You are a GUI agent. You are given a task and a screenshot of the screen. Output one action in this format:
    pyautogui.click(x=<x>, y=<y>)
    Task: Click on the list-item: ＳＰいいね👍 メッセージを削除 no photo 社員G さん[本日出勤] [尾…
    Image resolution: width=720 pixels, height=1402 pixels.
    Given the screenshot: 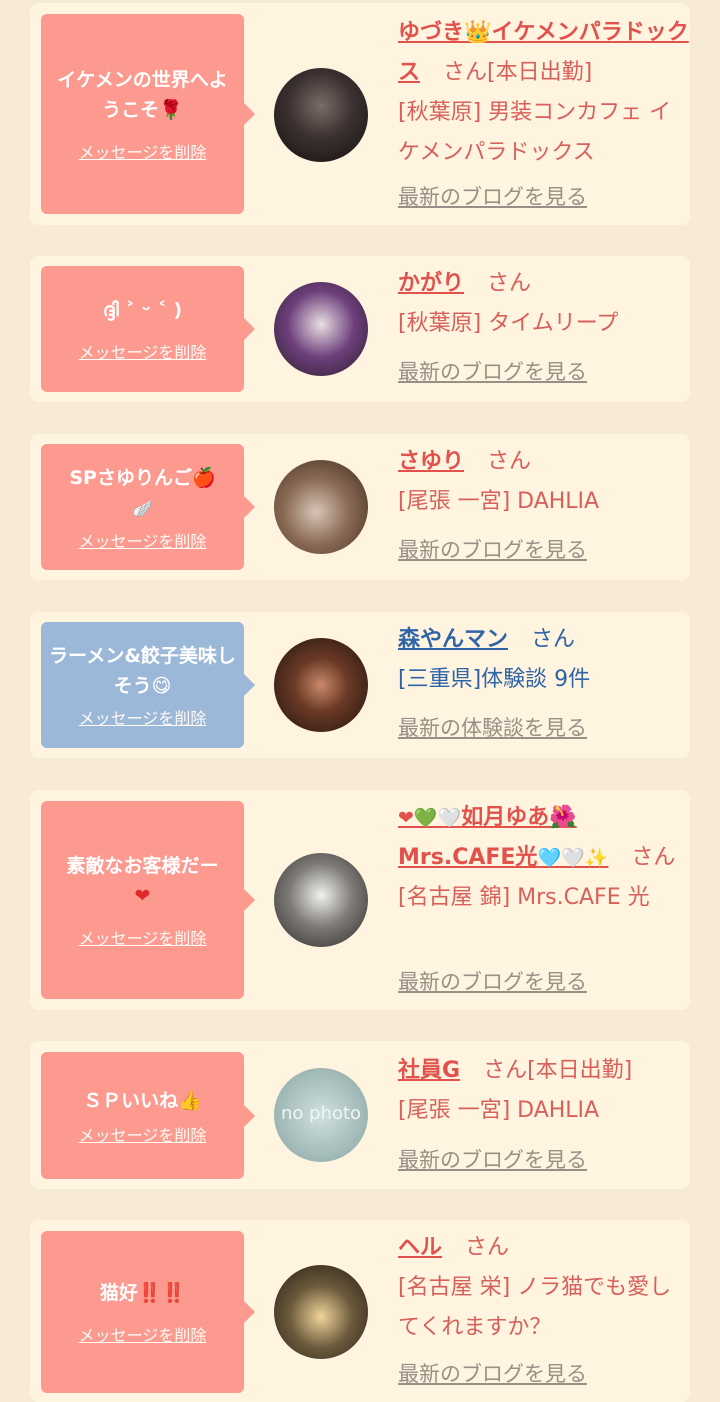 What is the action you would take?
    pyautogui.click(x=360, y=1115)
    